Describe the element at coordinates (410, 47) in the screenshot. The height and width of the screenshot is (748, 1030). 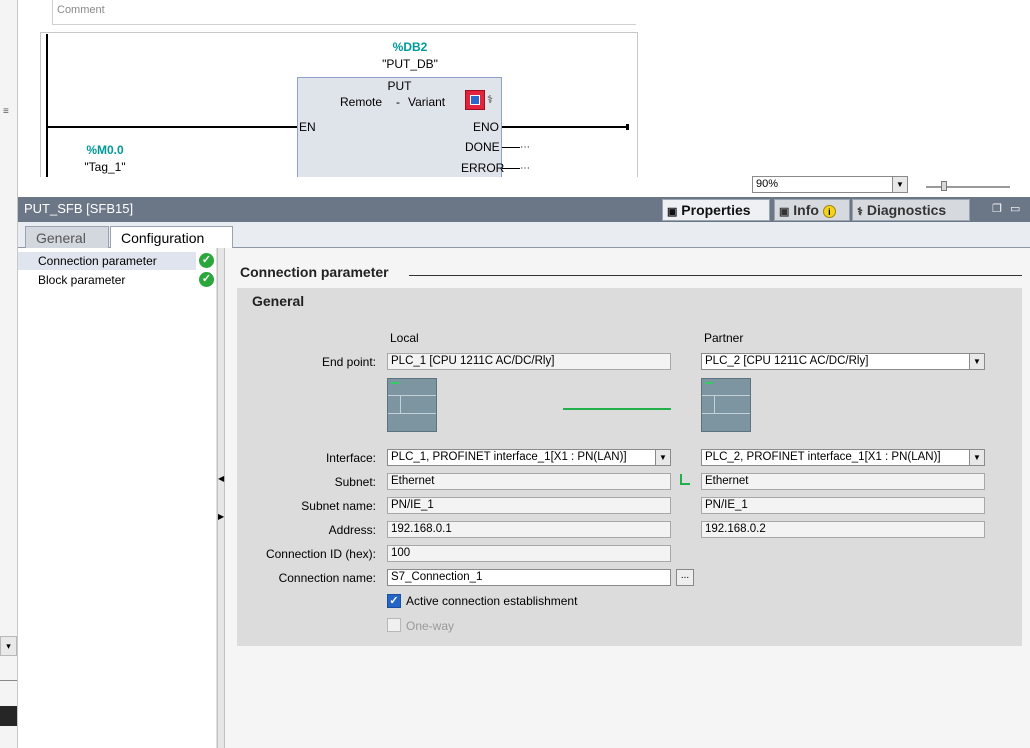
I see `db-address: %DB2` at that location.